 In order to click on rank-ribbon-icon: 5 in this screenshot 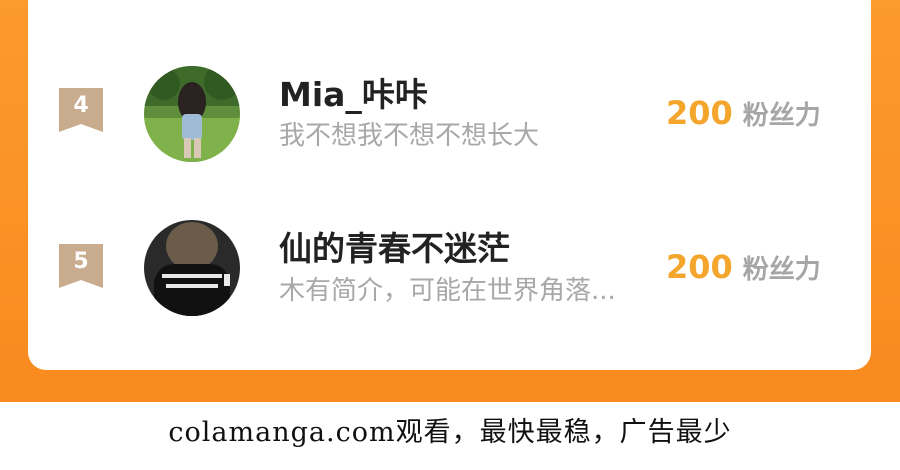, I will do `click(81, 266)`.